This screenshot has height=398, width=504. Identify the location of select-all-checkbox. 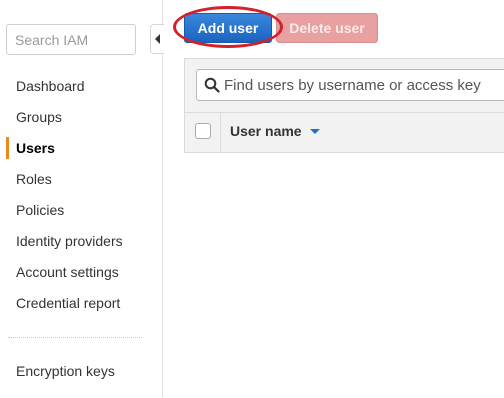
(203, 131).